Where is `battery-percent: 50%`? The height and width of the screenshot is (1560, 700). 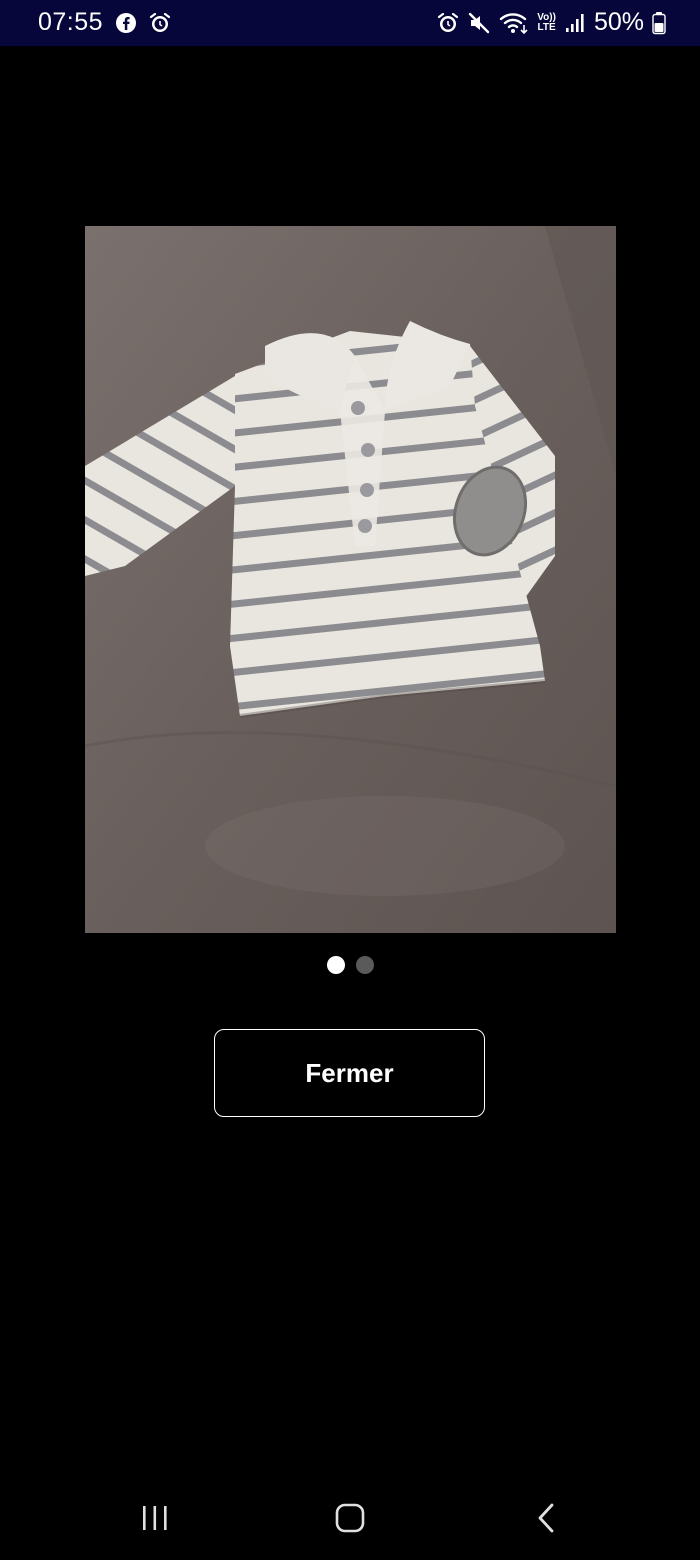 battery-percent: 50% is located at coordinates (618, 22).